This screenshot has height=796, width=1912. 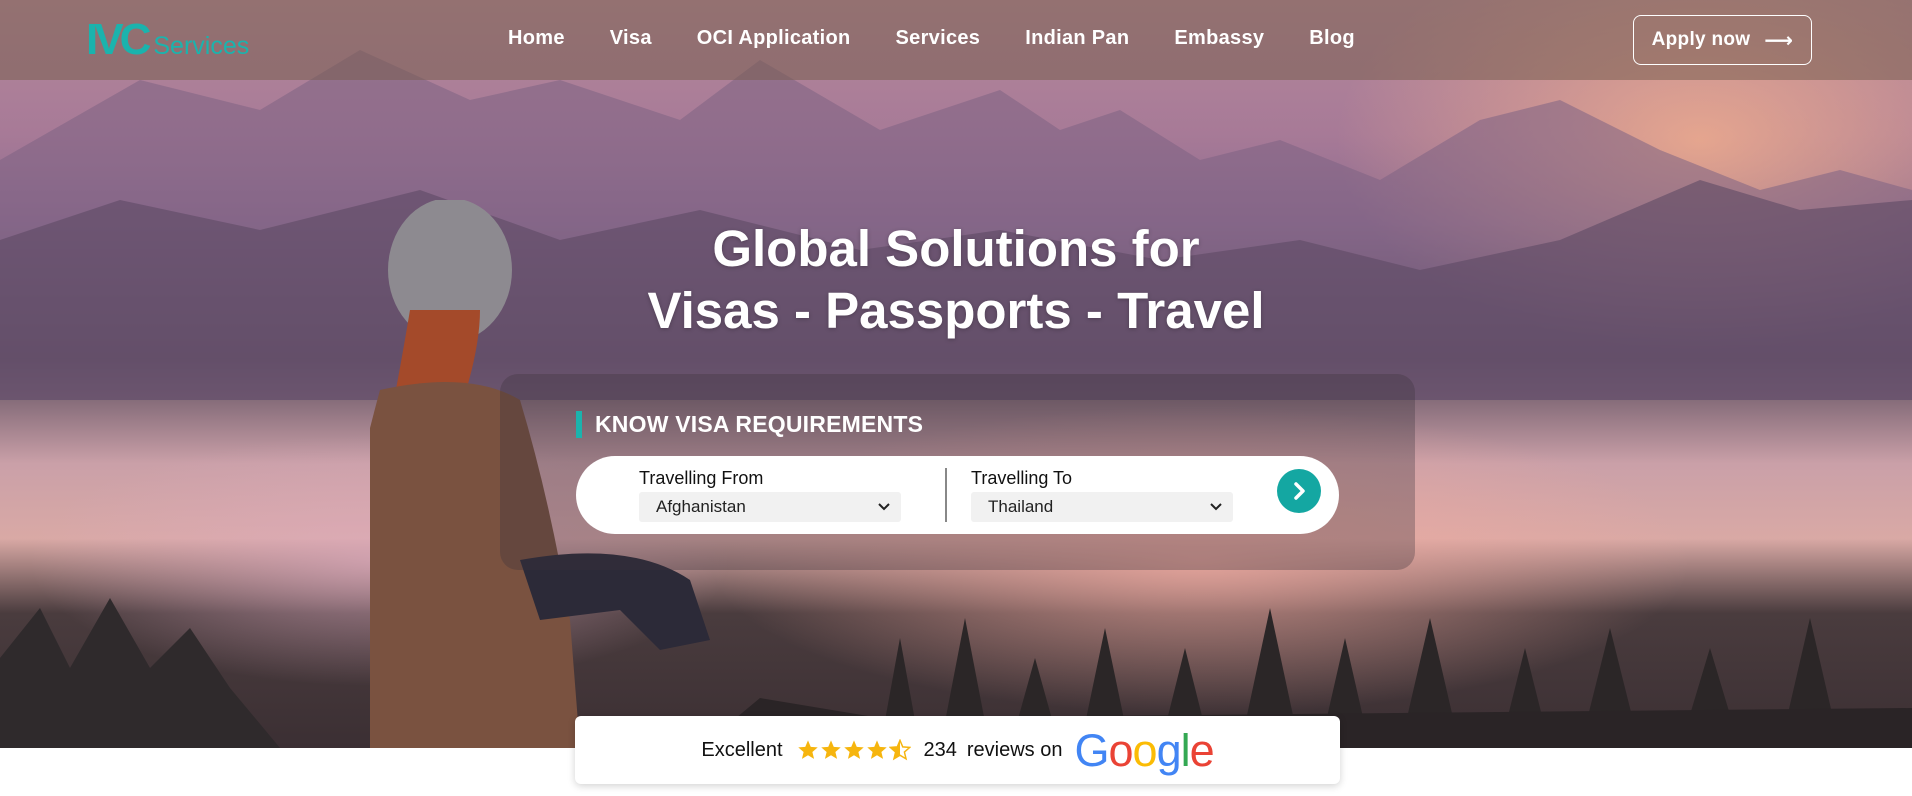 I want to click on nav-item-blog: Blog, so click(x=1332, y=38).